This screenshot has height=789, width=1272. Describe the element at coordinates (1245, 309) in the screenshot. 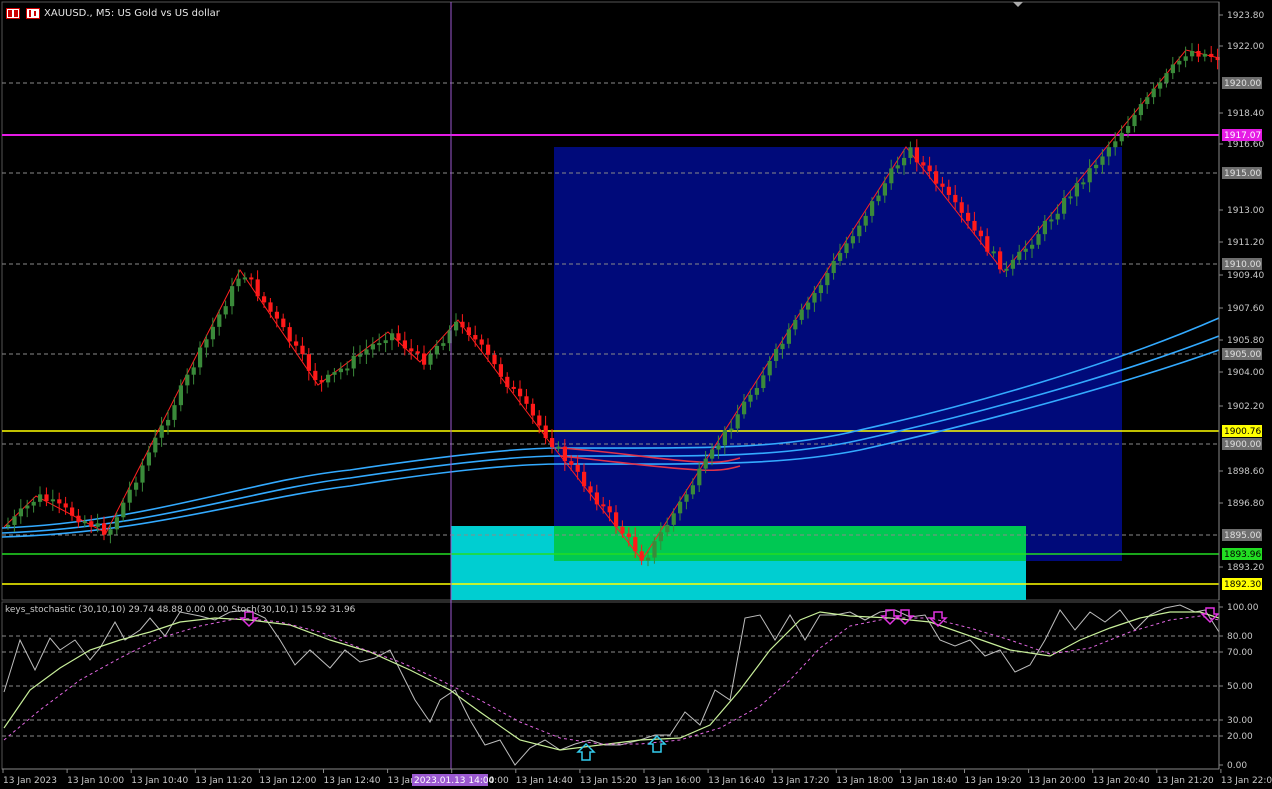

I see `price-tick-label: 1907.60` at that location.